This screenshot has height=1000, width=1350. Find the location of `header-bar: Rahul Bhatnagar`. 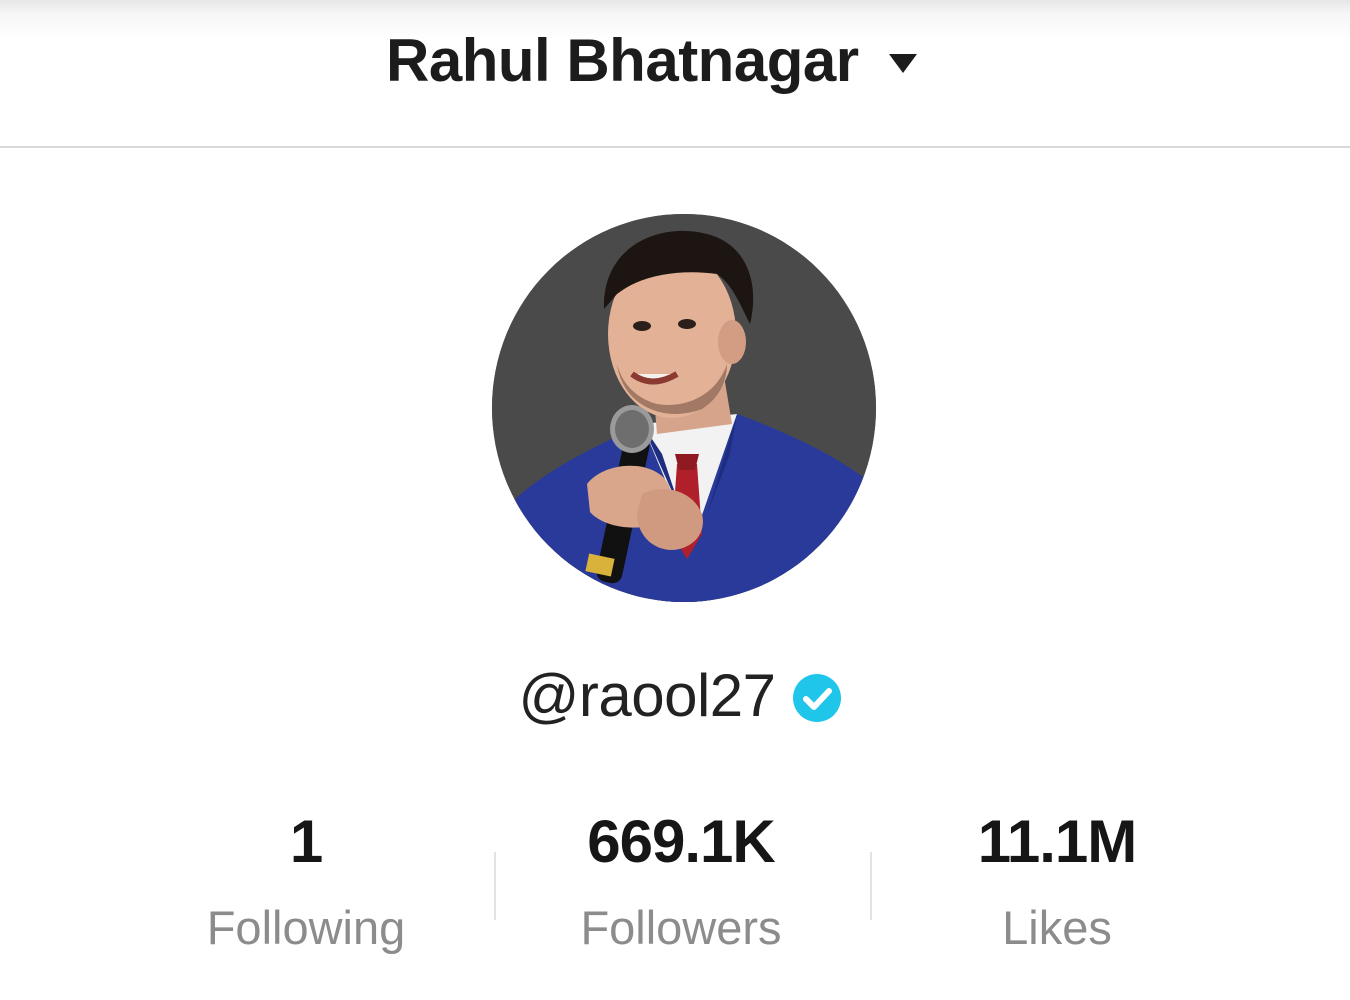

header-bar: Rahul Bhatnagar is located at coordinates (675, 74).